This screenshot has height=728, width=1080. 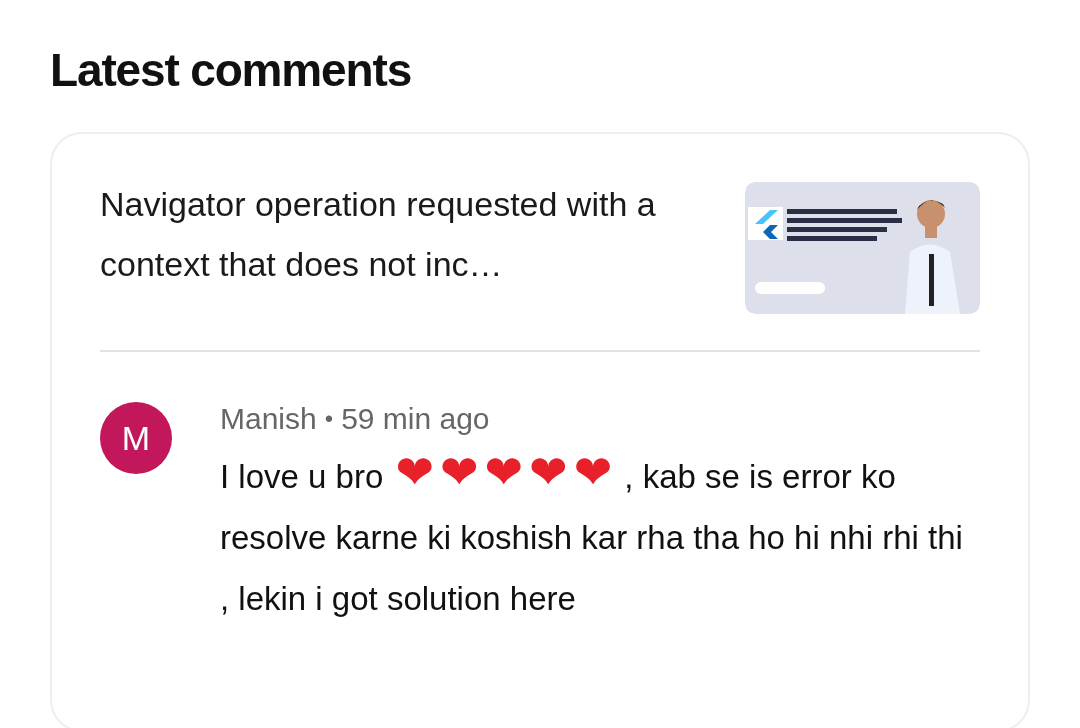 I want to click on comment-time: 59 min ago, so click(x=415, y=419).